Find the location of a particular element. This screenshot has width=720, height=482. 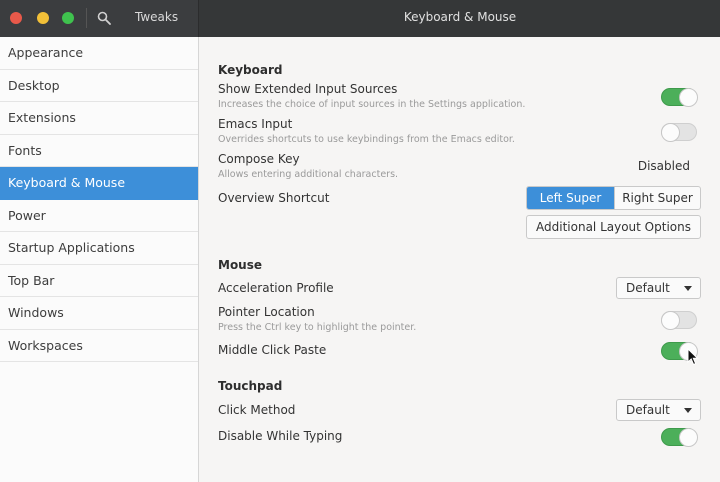

minimize-window-button is located at coordinates (43, 18).